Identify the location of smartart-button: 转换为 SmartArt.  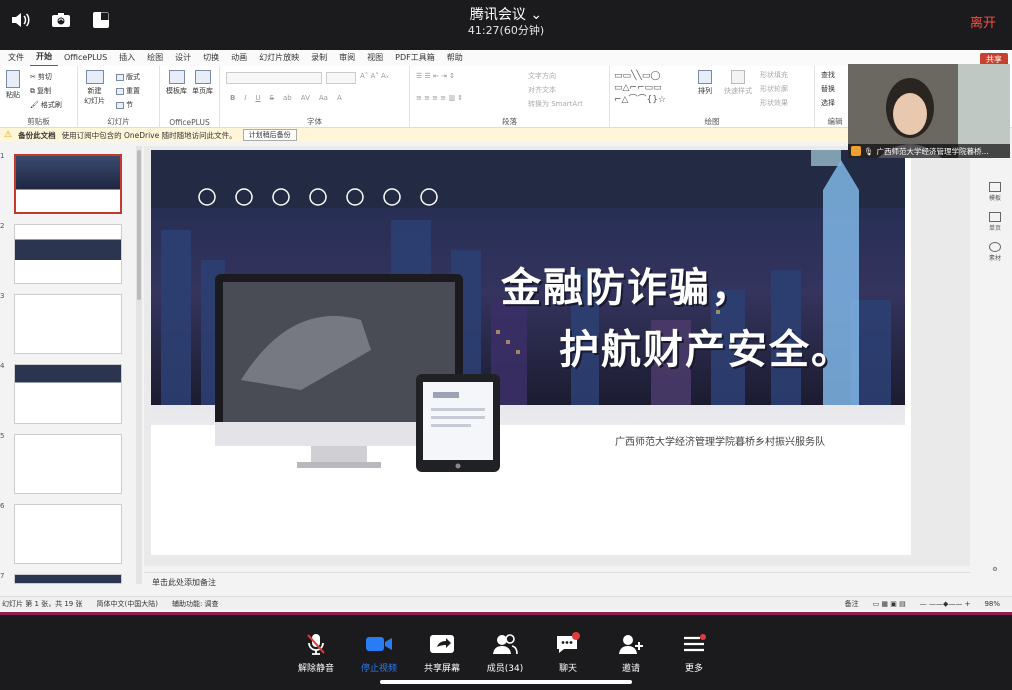
(555, 104).